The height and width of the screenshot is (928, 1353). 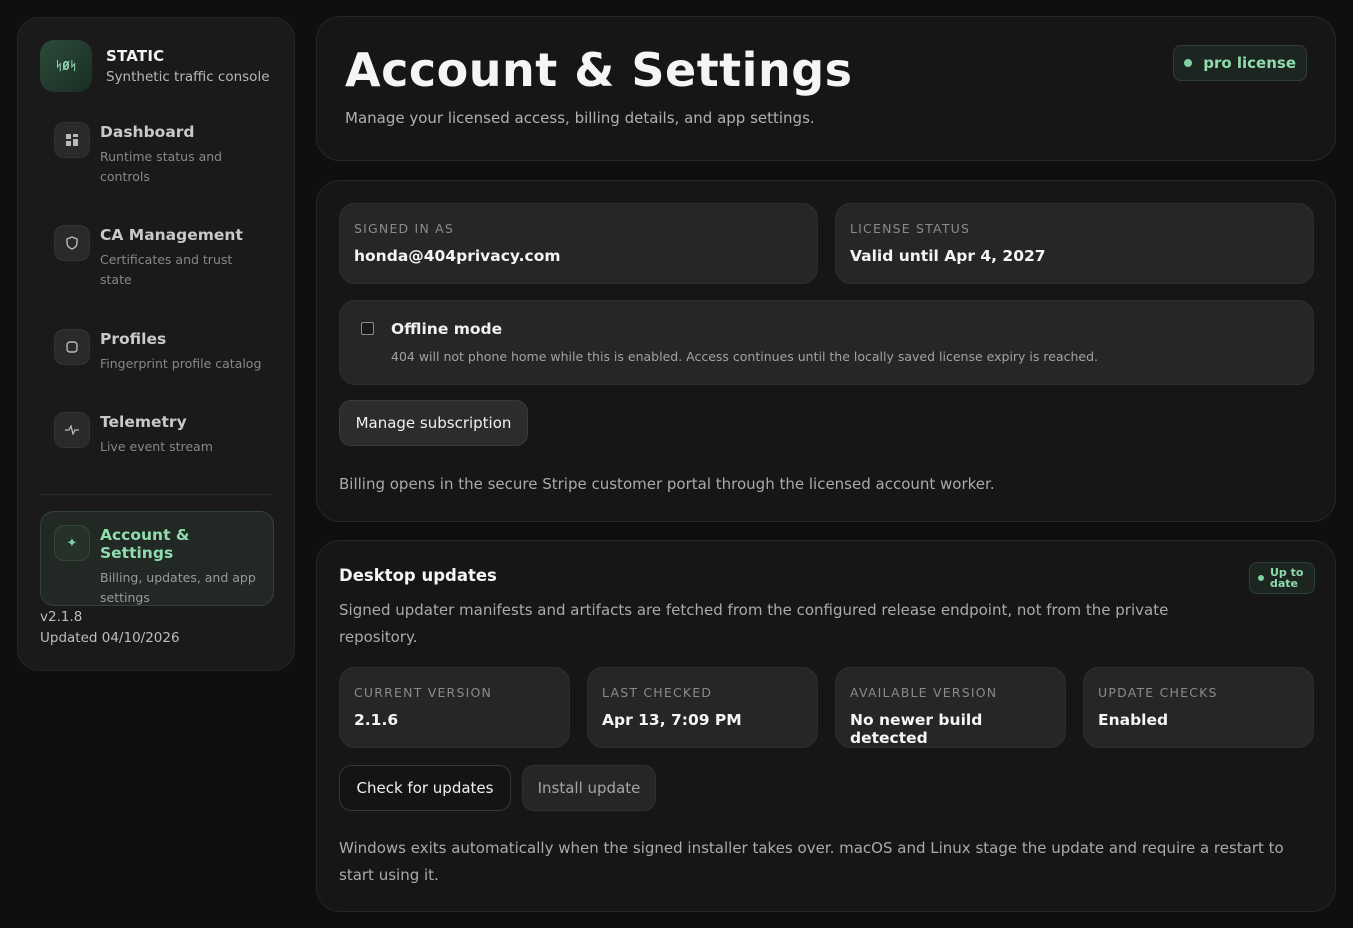 I want to click on sidebar-item-title: Dashboard, so click(x=147, y=132).